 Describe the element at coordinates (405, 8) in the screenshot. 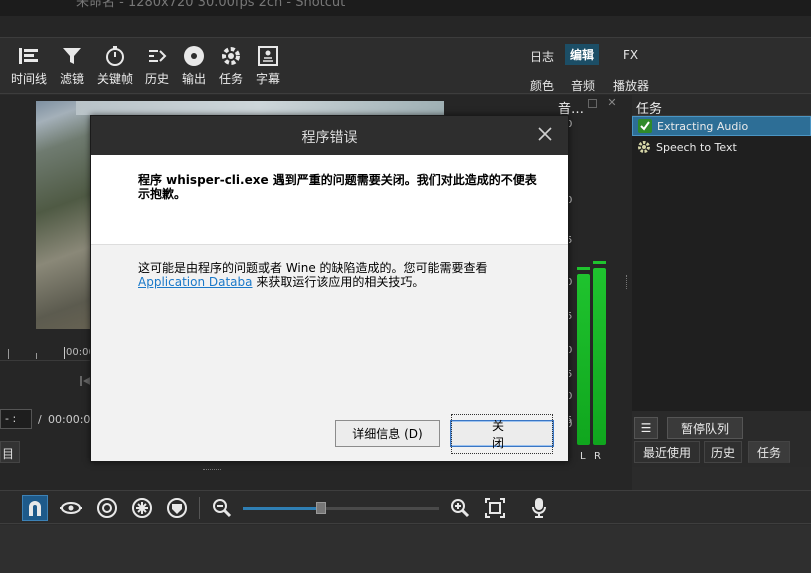

I see `title-bar: 未命名 - 1280x720 30.00fps 2ch - Shotcut` at that location.